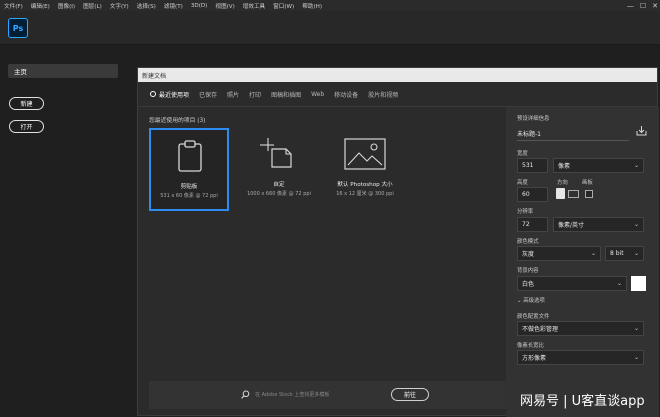  I want to click on resolution-input: 72, so click(532, 224).